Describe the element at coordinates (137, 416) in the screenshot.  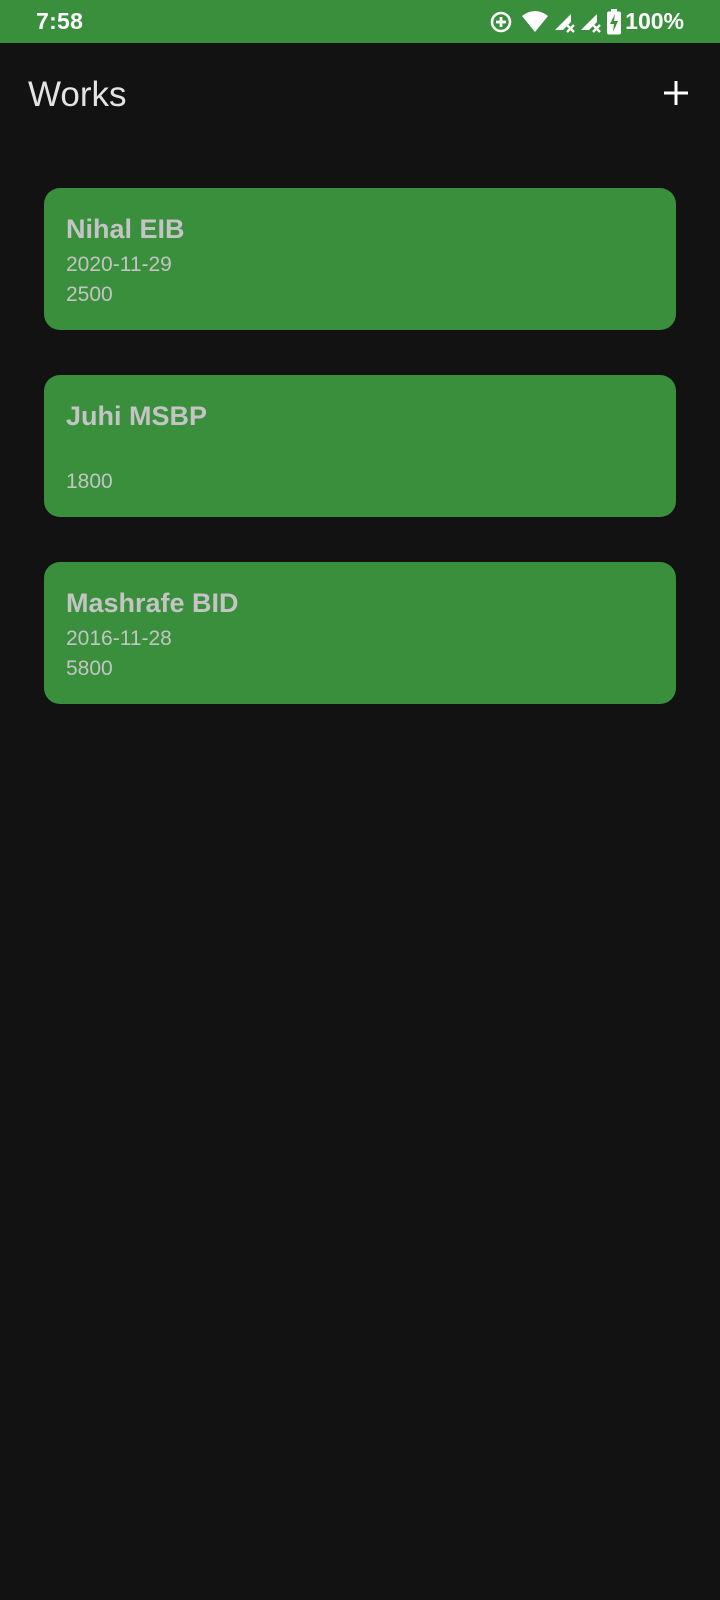
I see `work-name: Juhi MSBP` at that location.